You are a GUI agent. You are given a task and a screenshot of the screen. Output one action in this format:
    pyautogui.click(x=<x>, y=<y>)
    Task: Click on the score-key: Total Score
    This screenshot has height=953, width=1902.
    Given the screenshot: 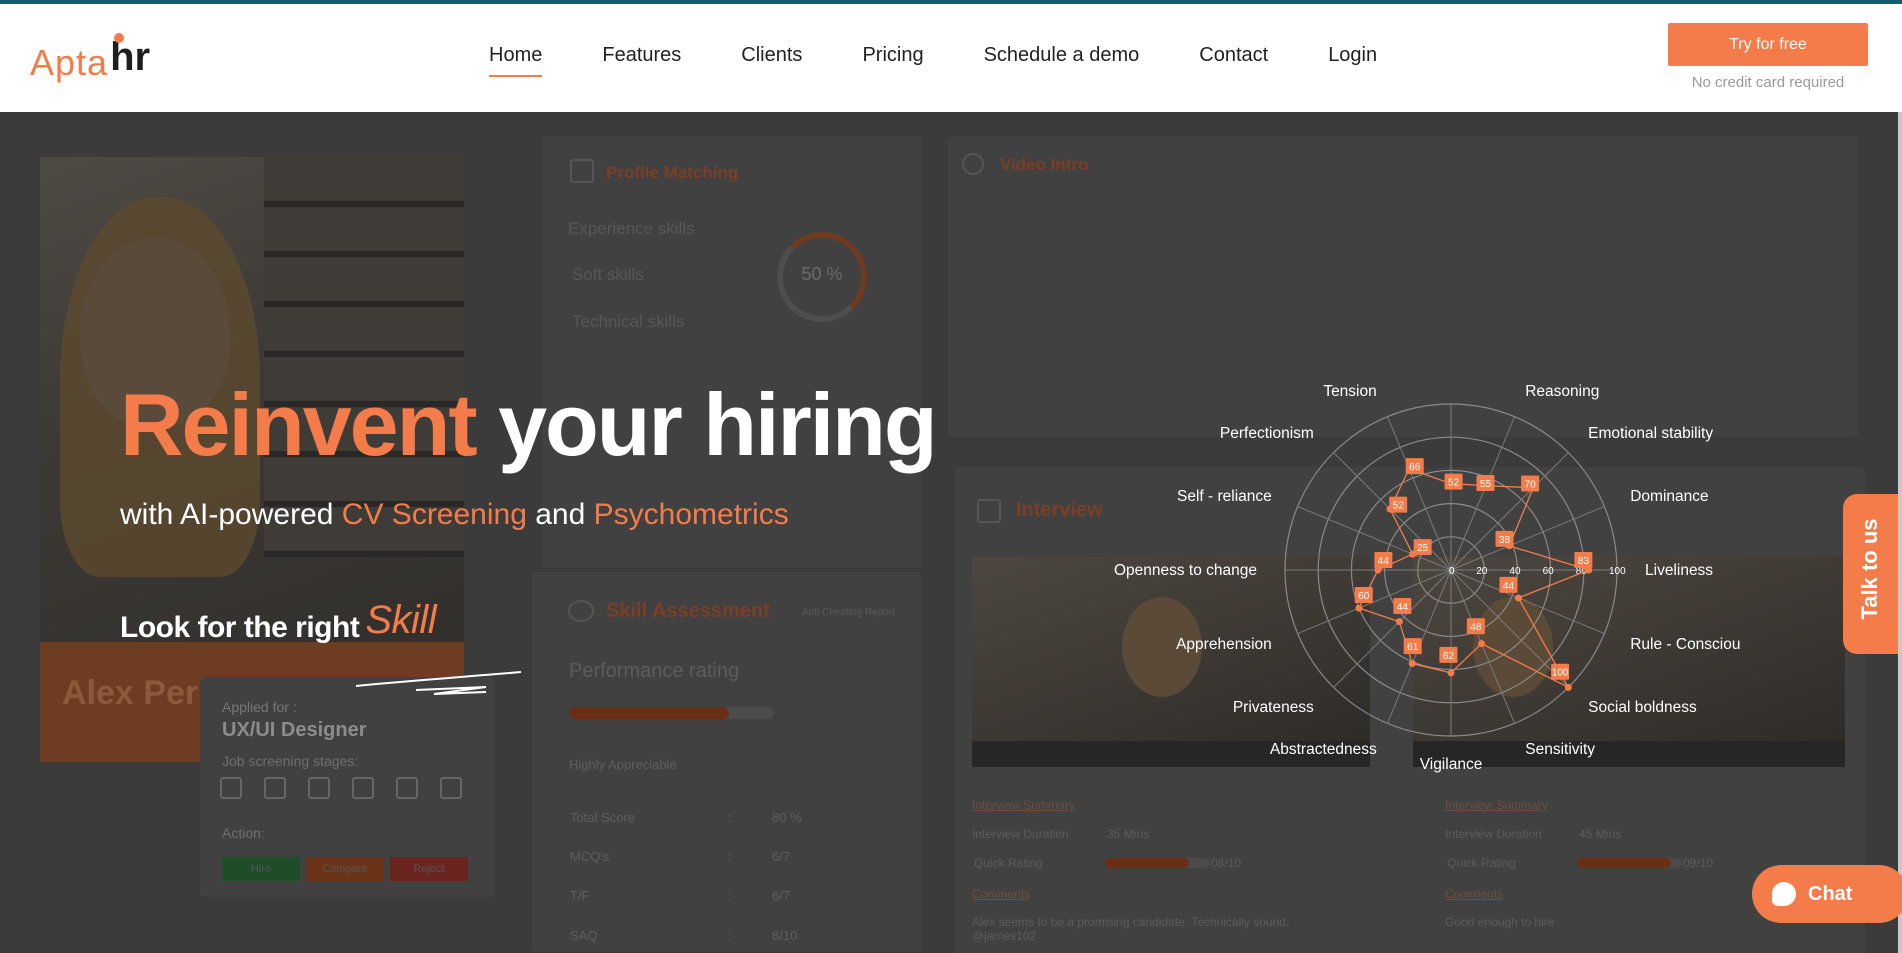 What is the action you would take?
    pyautogui.click(x=603, y=817)
    